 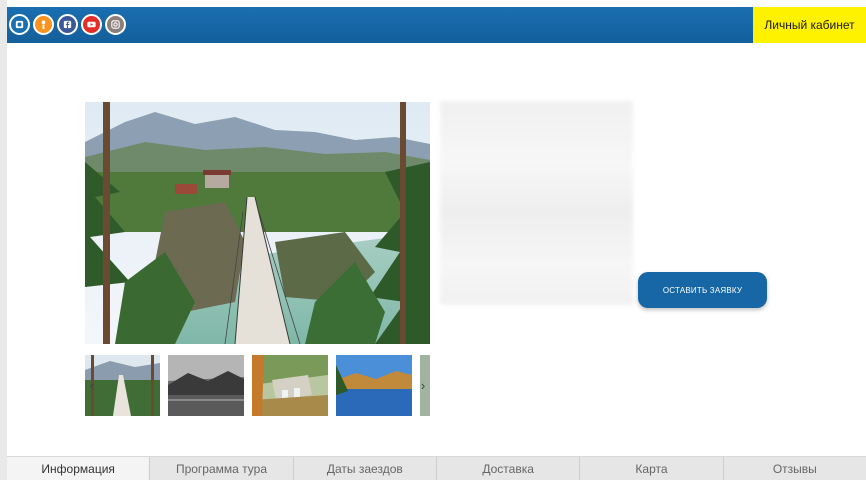 I want to click on social-links, so click(x=67, y=24).